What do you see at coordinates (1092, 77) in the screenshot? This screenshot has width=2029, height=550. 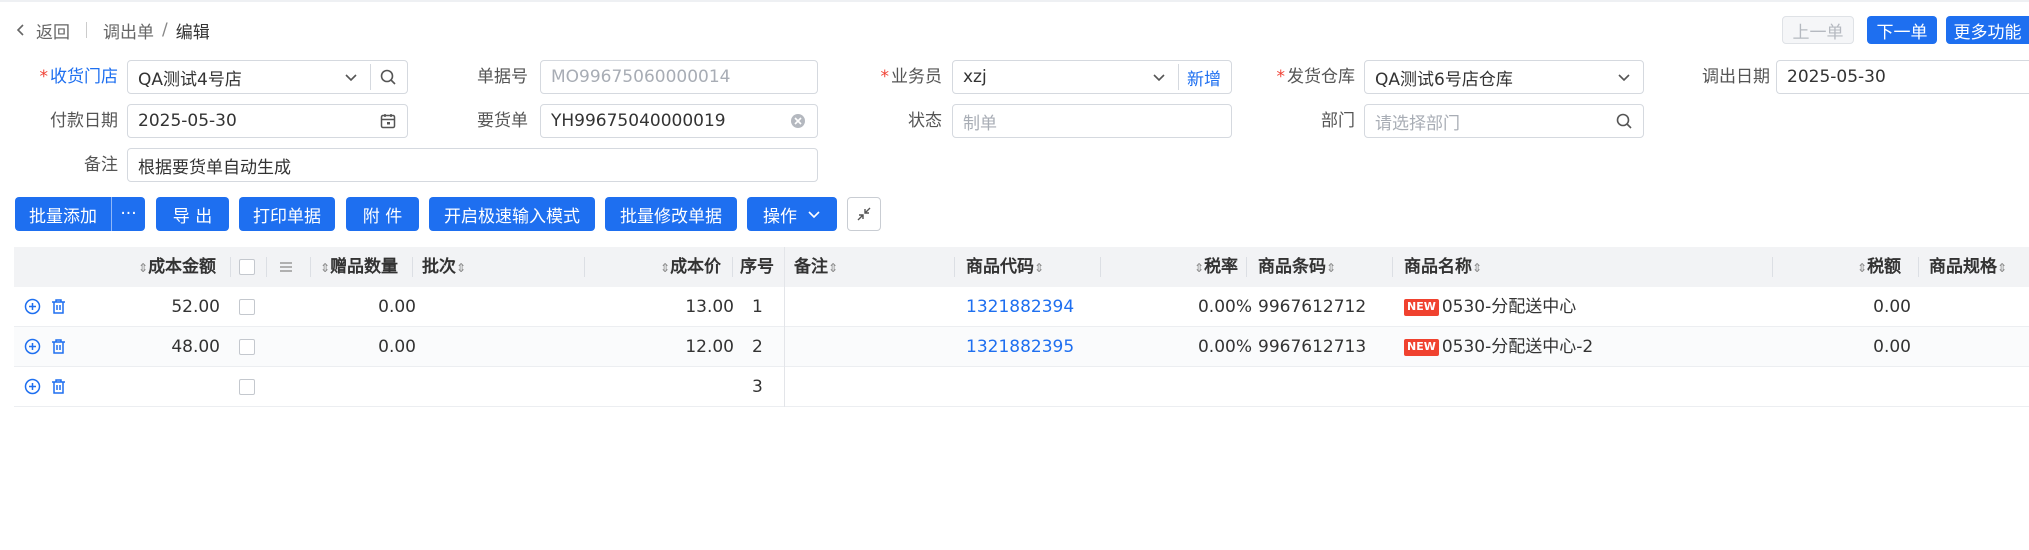 I see `salesperson-select: xzj 新增` at bounding box center [1092, 77].